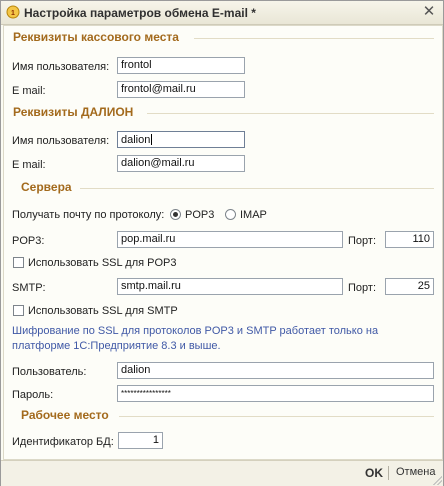 This screenshot has width=444, height=486. What do you see at coordinates (28, 241) in the screenshot?
I see `pop3-label: POP3:` at bounding box center [28, 241].